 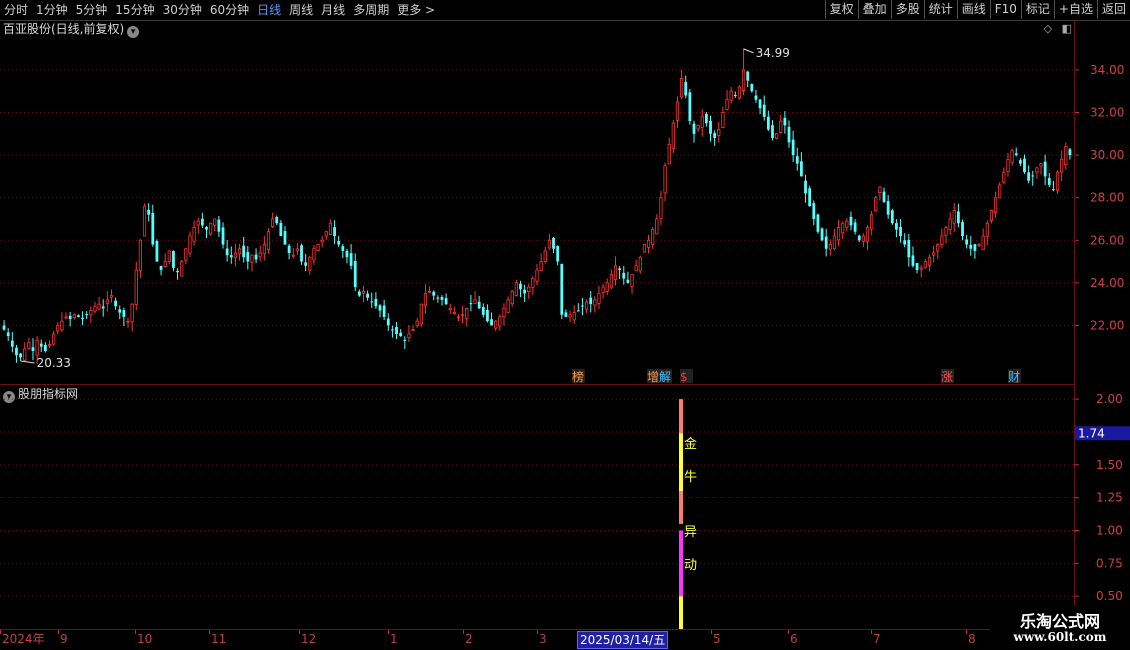 I want to click on period-tab: 分时, so click(x=16, y=10).